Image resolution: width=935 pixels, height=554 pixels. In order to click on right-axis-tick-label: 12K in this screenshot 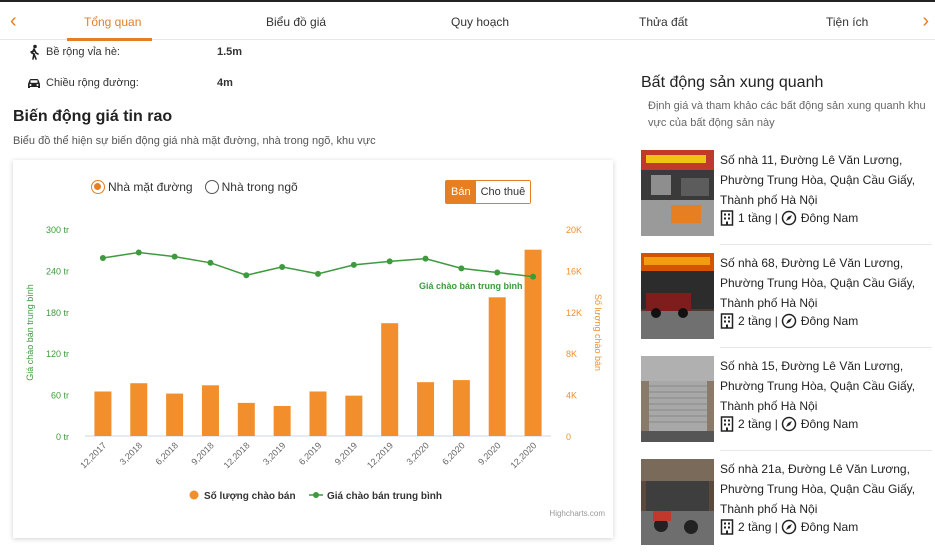, I will do `click(574, 313)`.